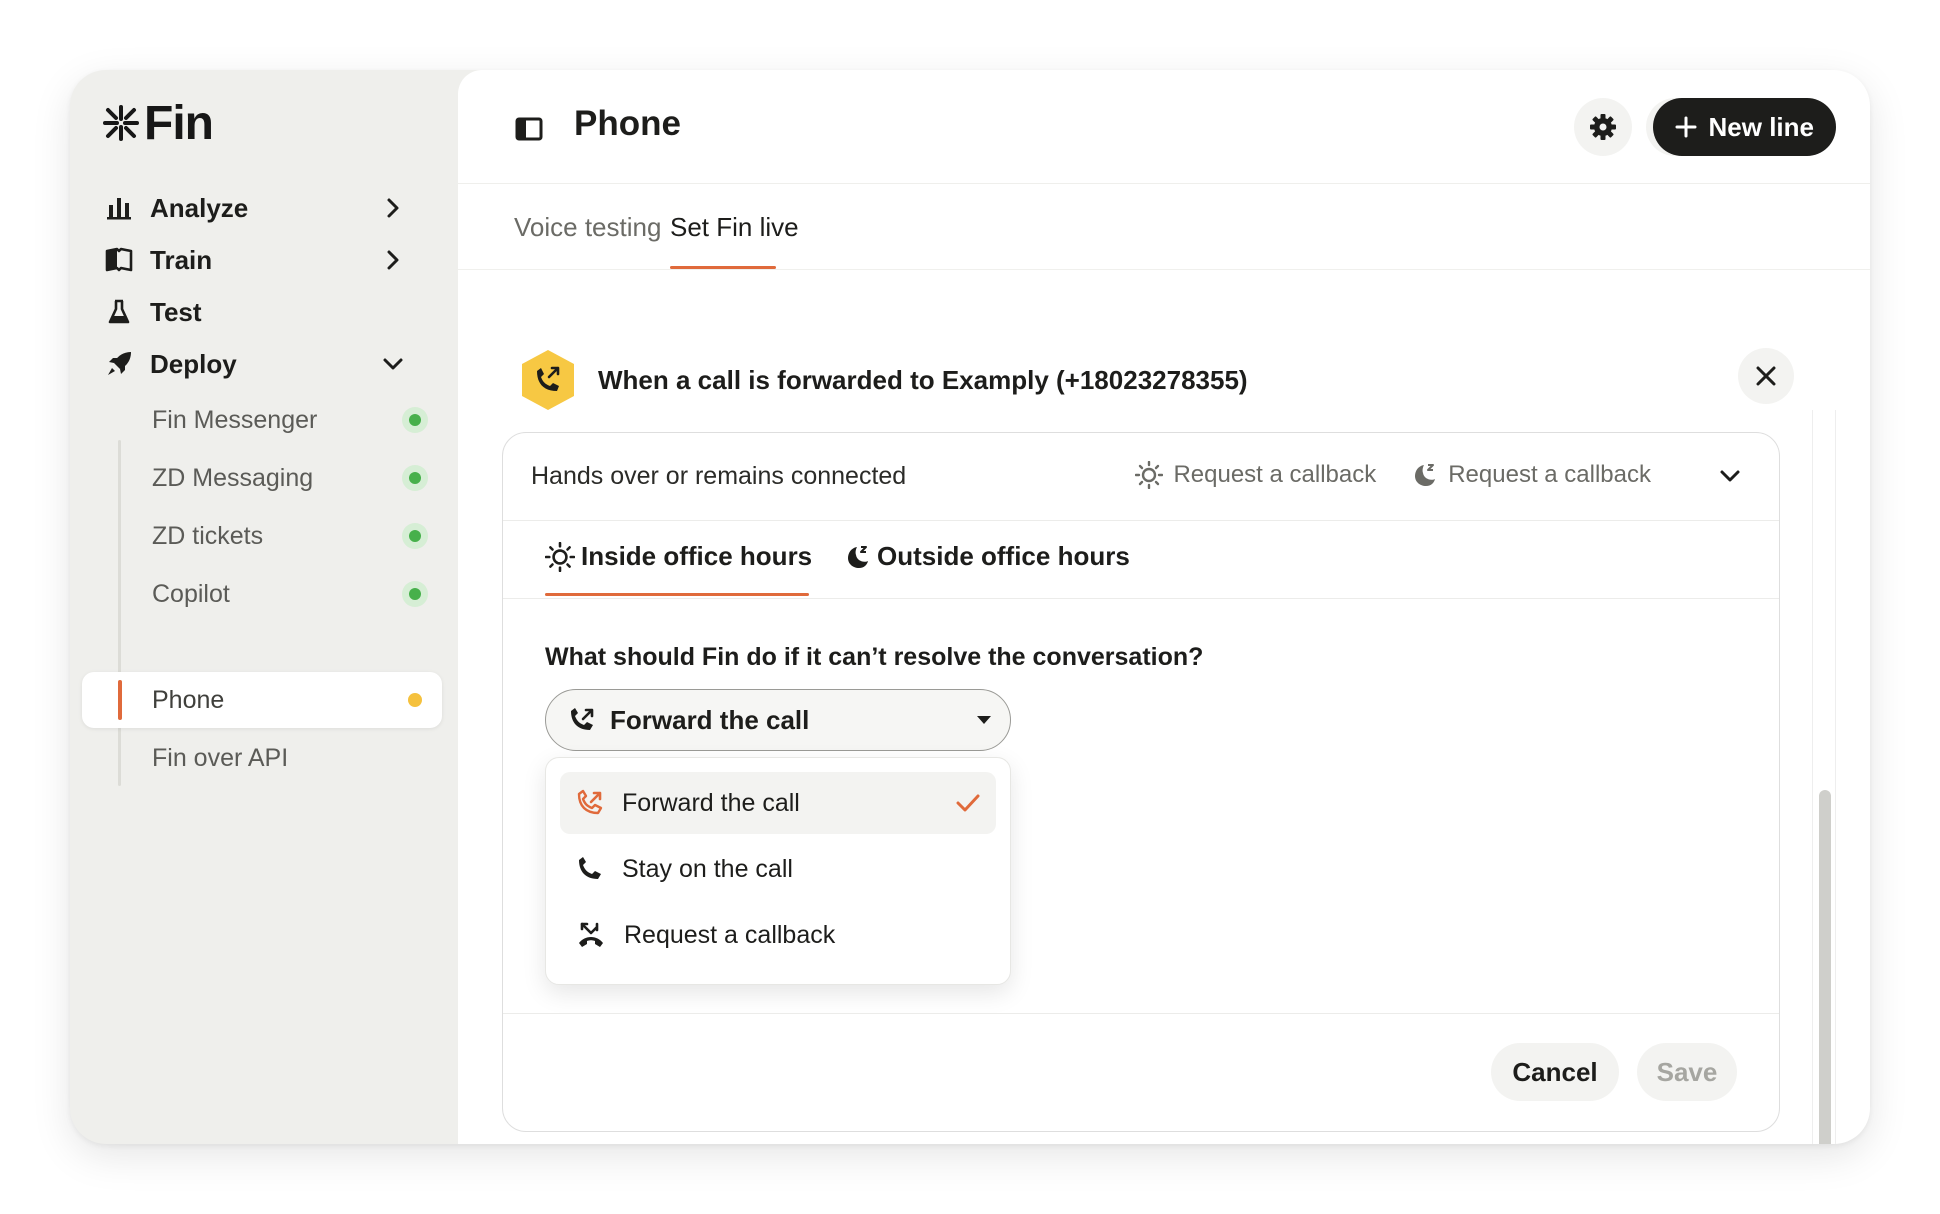 The width and height of the screenshot is (1940, 1214). Describe the element at coordinates (233, 477) in the screenshot. I see `sidebar-item-label: ZD Messaging` at that location.